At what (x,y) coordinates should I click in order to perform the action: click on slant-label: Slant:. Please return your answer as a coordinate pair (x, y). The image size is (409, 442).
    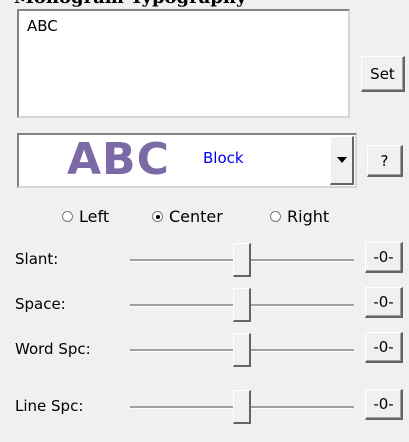
    Looking at the image, I should click on (37, 259).